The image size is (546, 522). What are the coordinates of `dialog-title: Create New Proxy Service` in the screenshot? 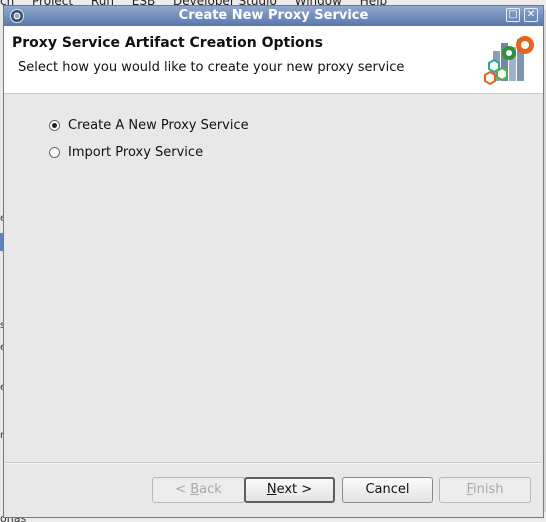 It's located at (273, 15).